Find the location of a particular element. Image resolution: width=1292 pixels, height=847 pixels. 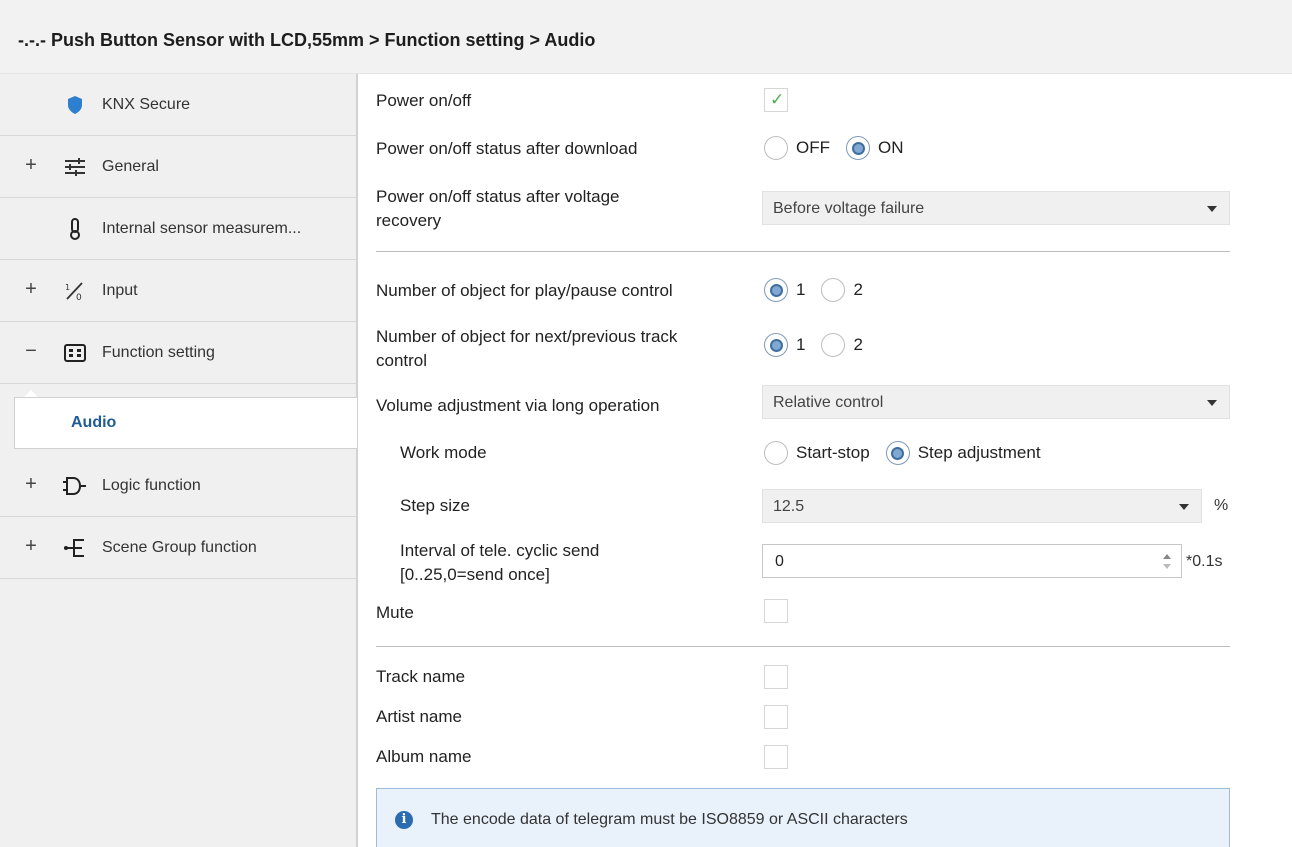

play-pause-radio-group: 1 2 is located at coordinates (821, 290).